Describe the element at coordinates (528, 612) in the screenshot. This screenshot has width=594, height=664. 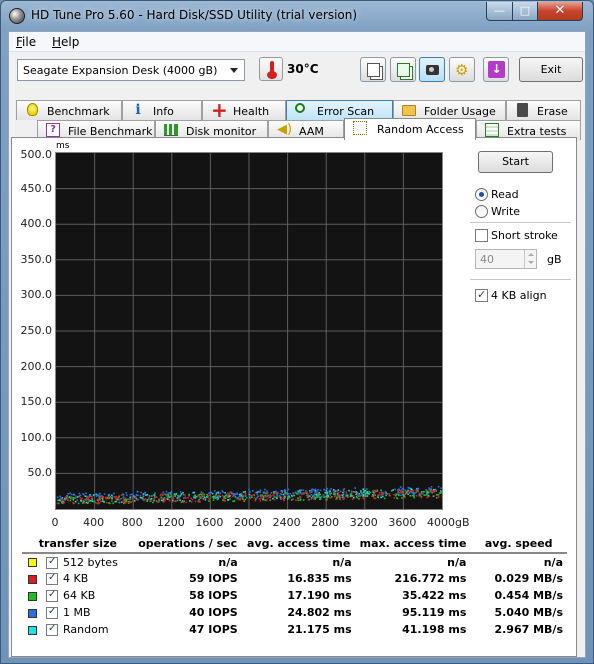
I see `avg-speed-cell: 5.040 MB/s` at that location.